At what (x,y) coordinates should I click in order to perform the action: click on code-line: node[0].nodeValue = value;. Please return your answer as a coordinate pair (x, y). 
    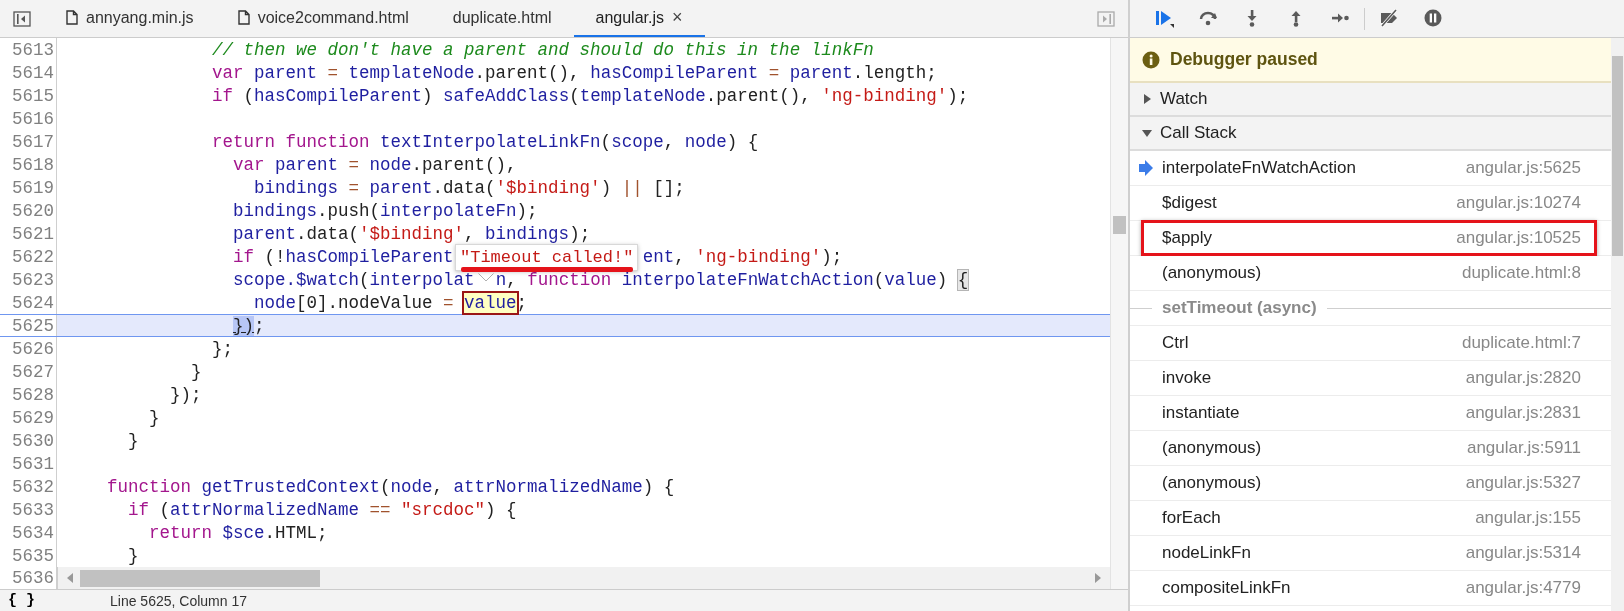
    Looking at the image, I should click on (391, 302).